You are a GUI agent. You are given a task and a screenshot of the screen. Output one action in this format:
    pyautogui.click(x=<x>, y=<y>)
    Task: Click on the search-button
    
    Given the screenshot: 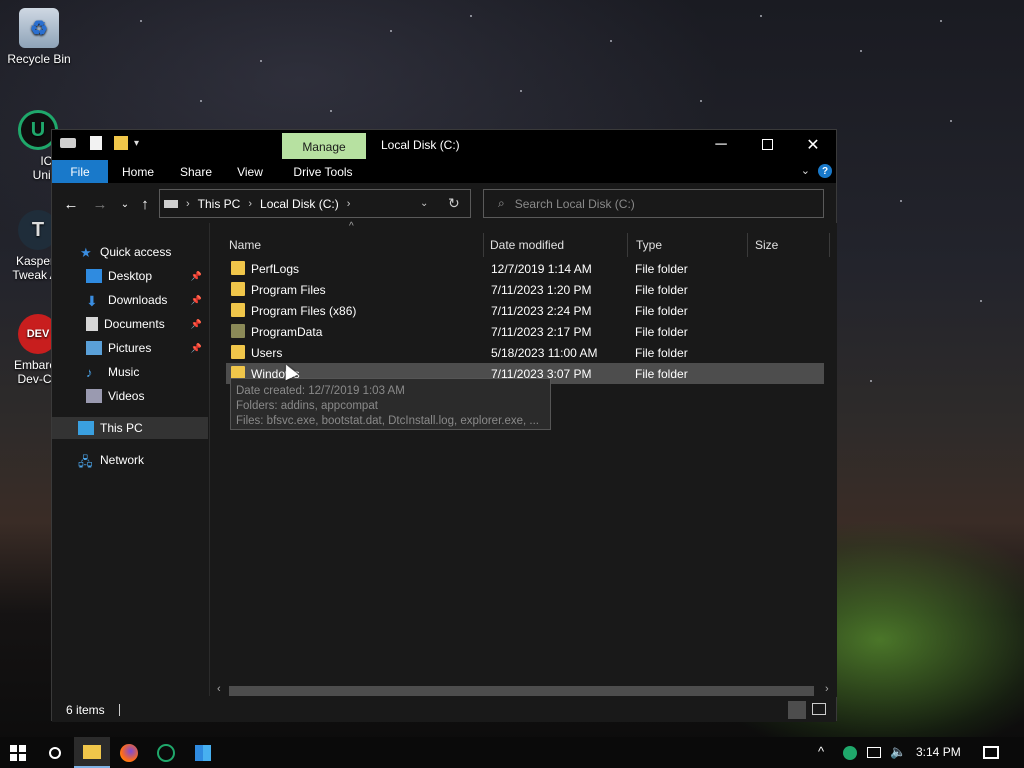 What is the action you would take?
    pyautogui.click(x=55, y=752)
    